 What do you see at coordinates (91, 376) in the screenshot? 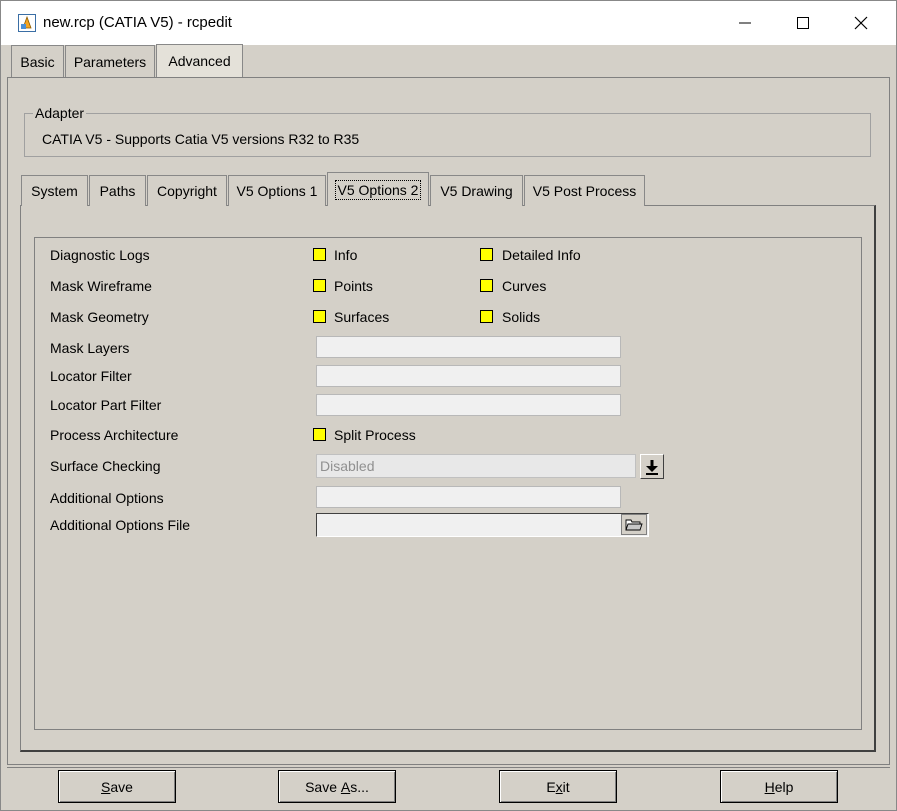
I see `locator-filter-label: Locator Filter` at bounding box center [91, 376].